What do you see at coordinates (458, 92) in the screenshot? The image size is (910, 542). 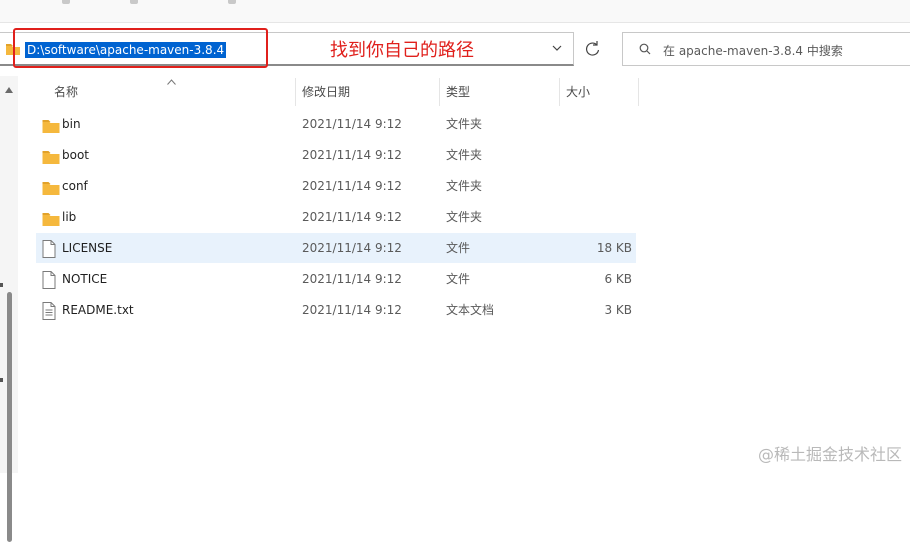 I see `column-type-header: 类型` at bounding box center [458, 92].